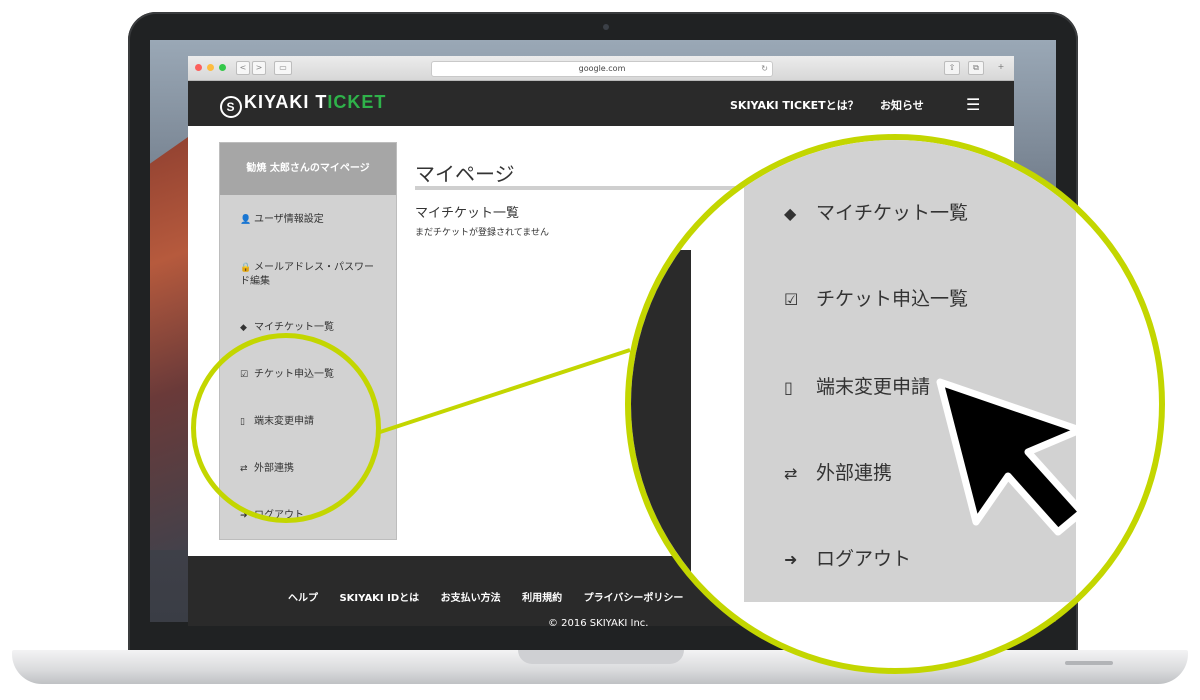 This screenshot has width=1200, height=700. Describe the element at coordinates (465, 174) in the screenshot. I see `page-title: マイページ` at that location.